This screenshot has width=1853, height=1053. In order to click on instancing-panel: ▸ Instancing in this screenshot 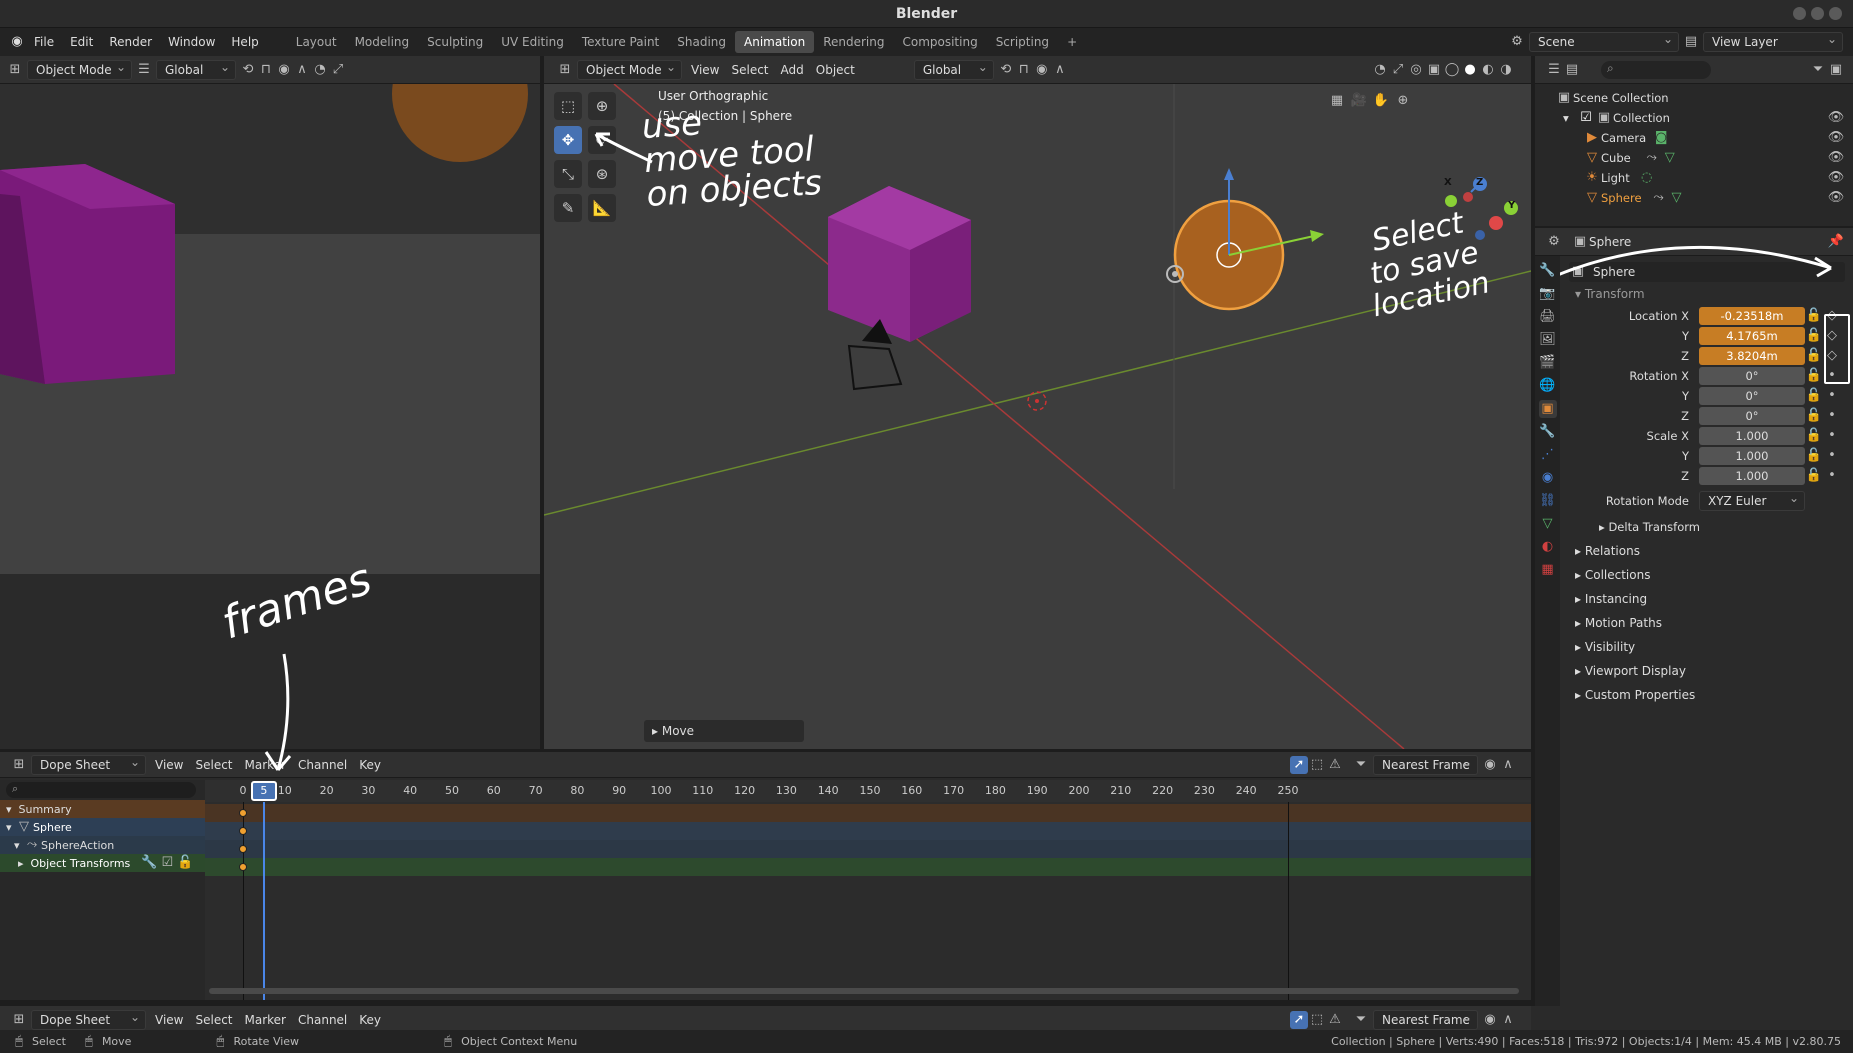, I will do `click(1707, 599)`.